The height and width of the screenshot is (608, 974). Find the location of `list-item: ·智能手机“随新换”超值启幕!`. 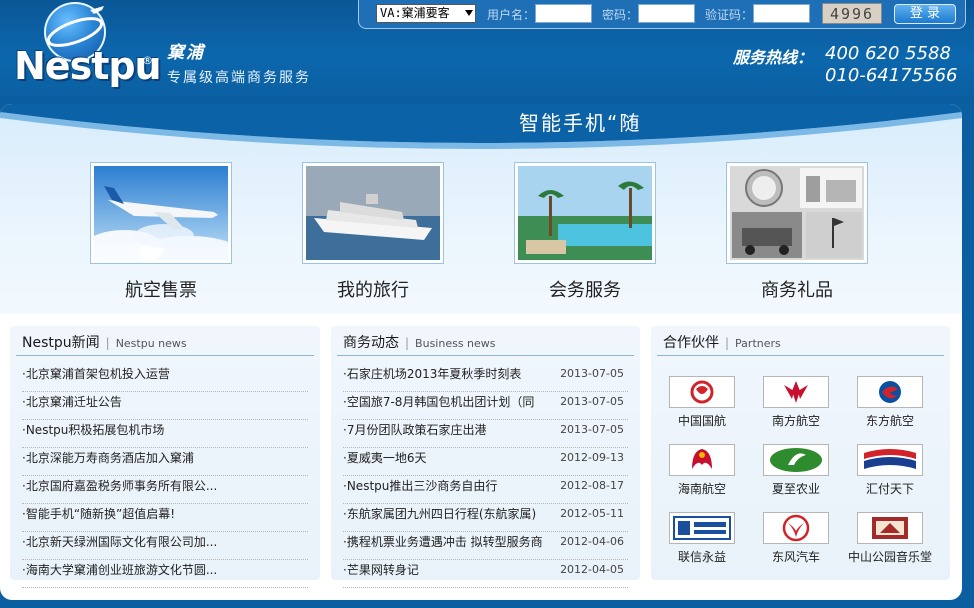

list-item: ·智能手机“随新换”超值启幕! is located at coordinates (165, 518).